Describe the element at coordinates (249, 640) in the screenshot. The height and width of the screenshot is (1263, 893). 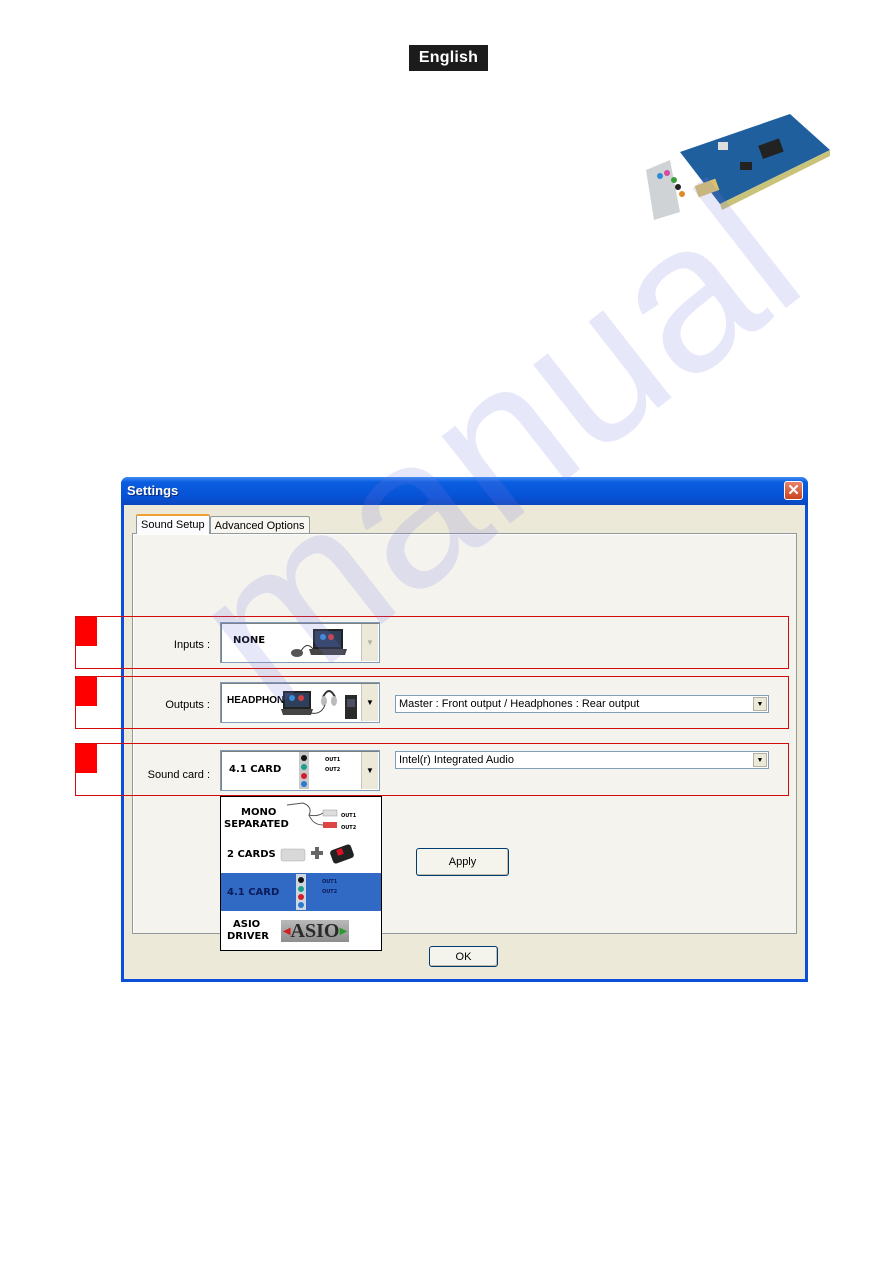
I see `inputs-picker-value: NONE` at that location.